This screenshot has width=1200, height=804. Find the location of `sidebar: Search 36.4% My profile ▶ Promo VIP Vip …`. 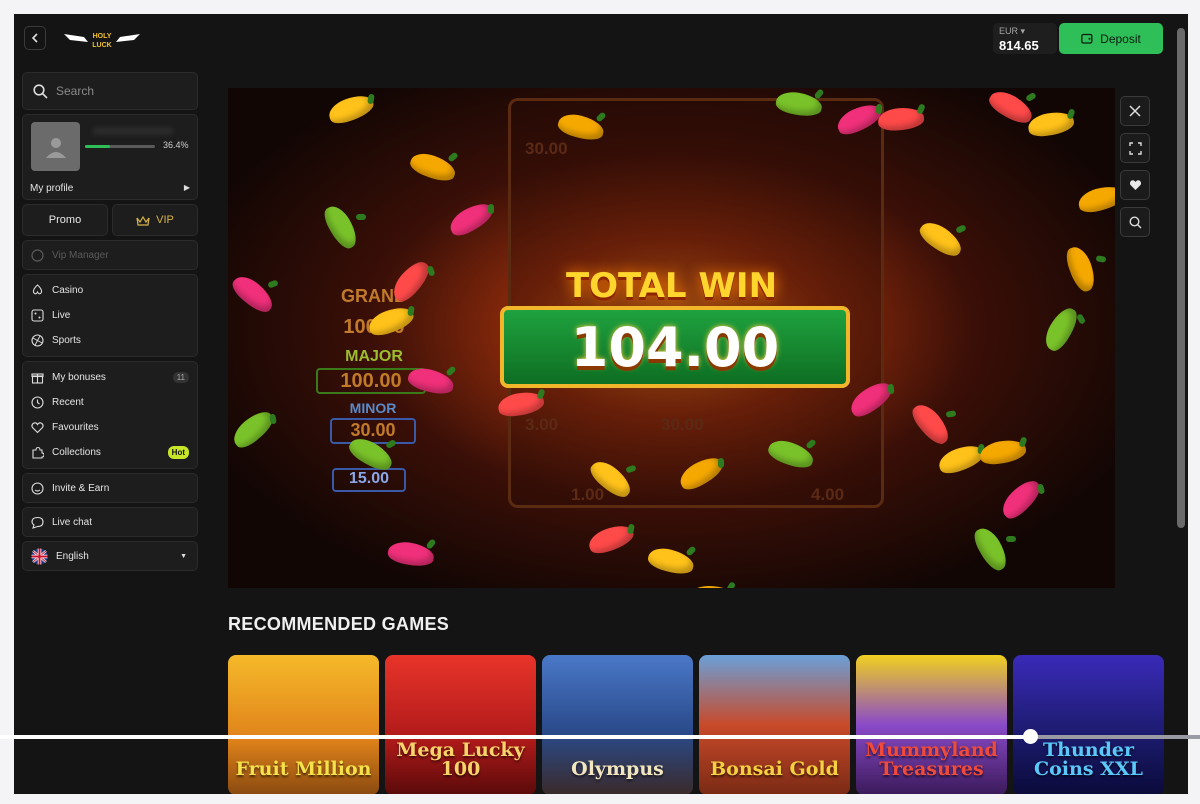

sidebar: Search 36.4% My profile ▶ Promo VIP Vip … is located at coordinates (110, 323).